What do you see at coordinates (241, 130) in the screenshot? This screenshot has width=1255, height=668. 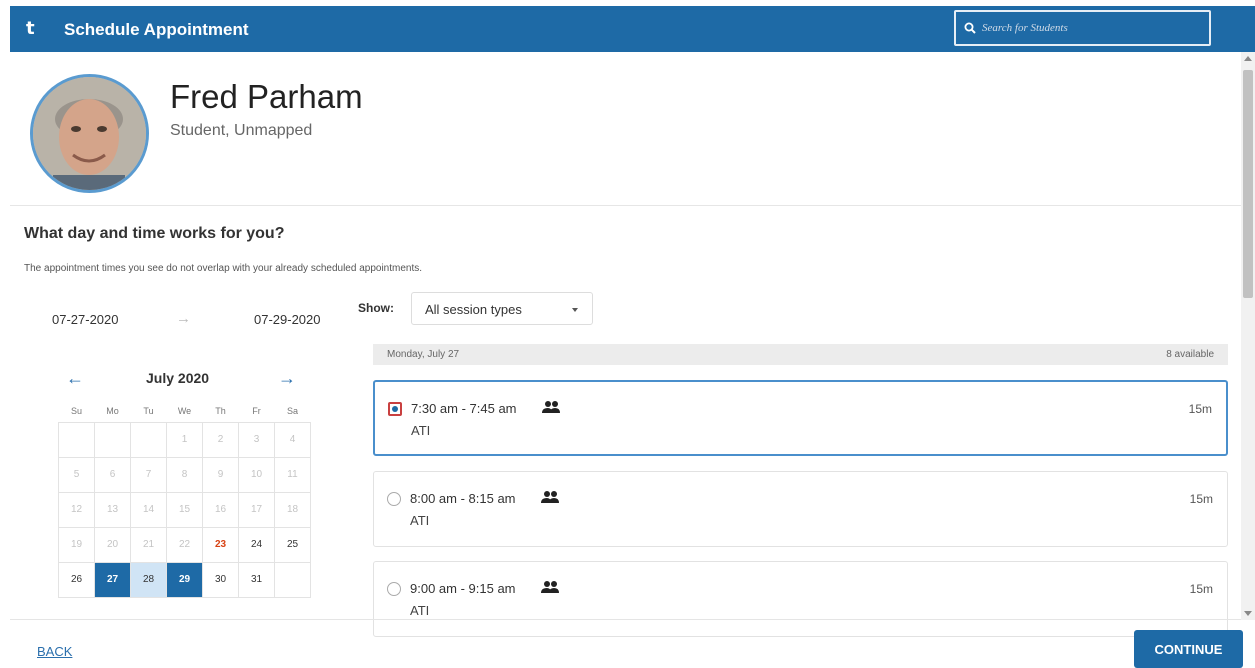 I see `student-role: Student, Unmapped` at bounding box center [241, 130].